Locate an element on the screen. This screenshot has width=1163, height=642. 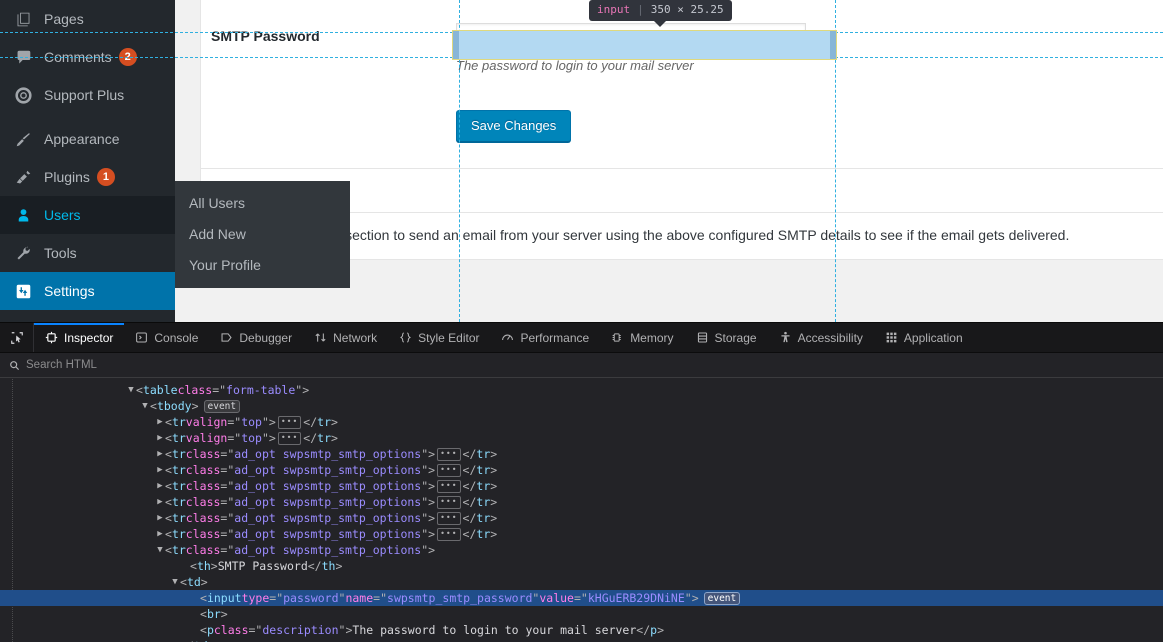
markup-punc: </ is located at coordinates (310, 422).